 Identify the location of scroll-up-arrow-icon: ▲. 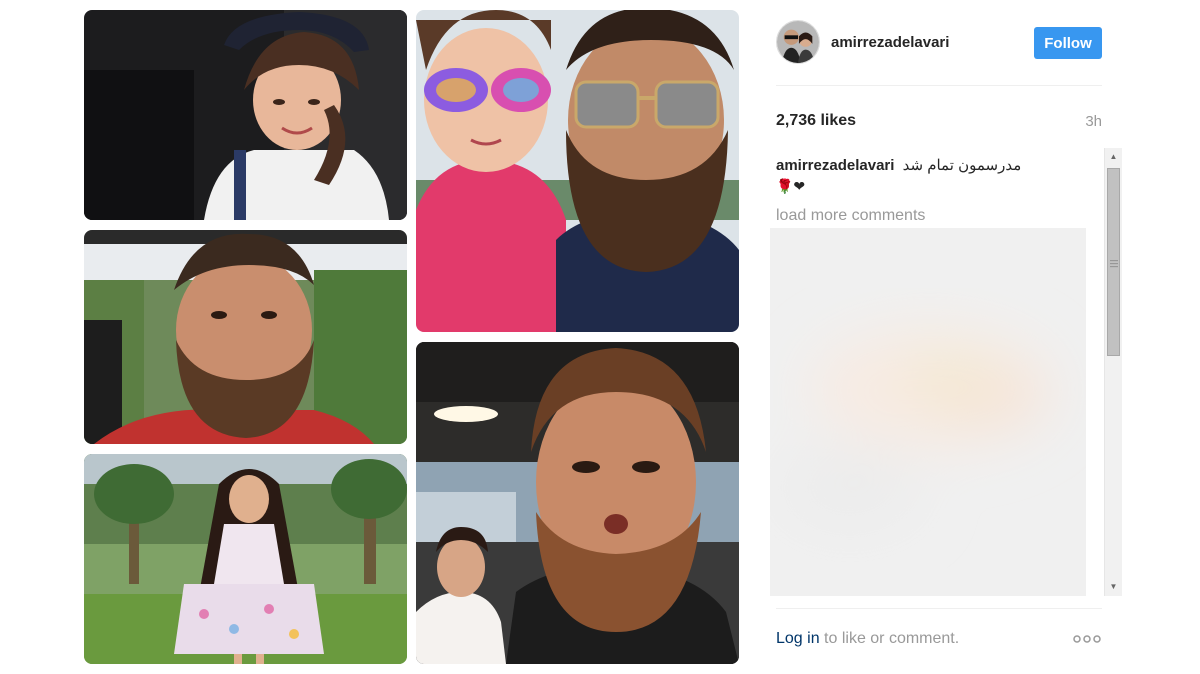
(1113, 156).